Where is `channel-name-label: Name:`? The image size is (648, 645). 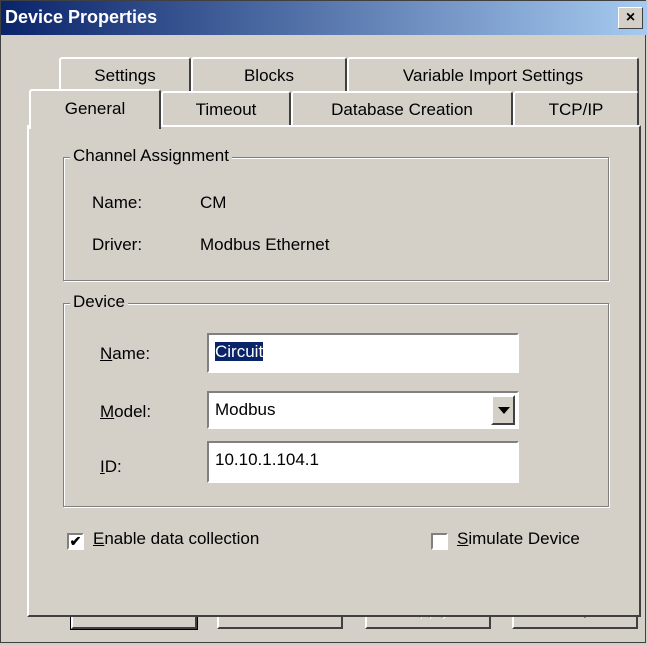 channel-name-label: Name: is located at coordinates (117, 202).